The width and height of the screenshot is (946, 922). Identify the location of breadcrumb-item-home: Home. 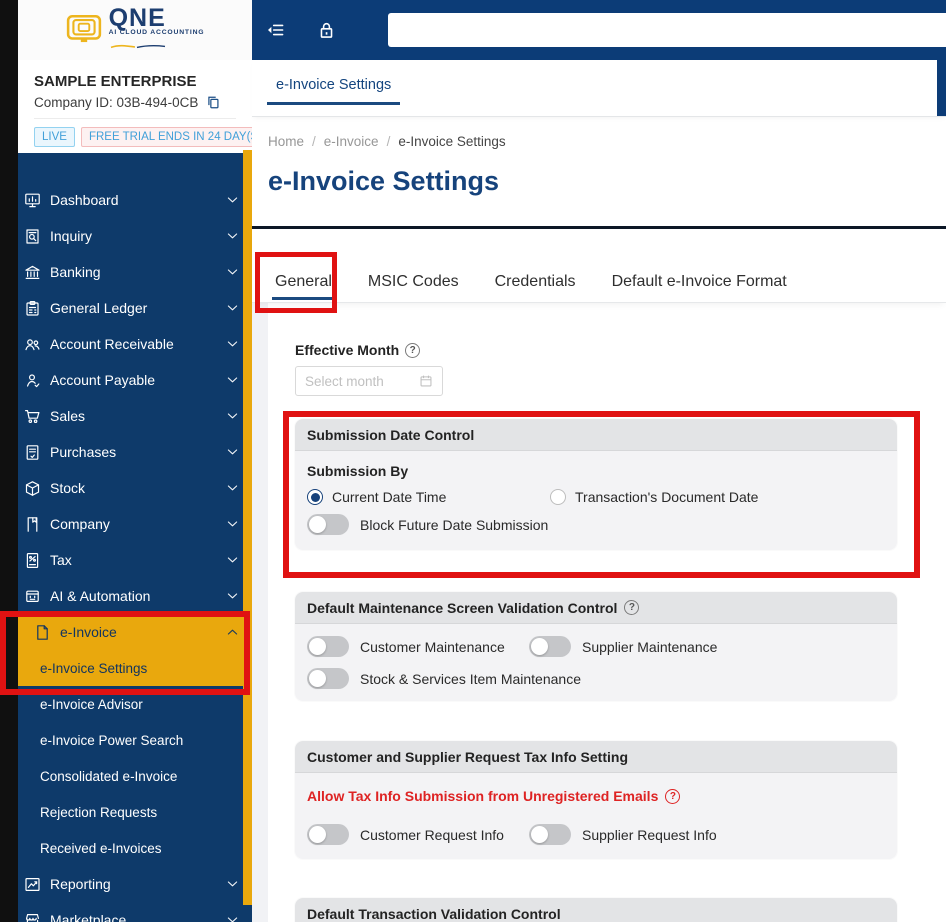
(286, 142).